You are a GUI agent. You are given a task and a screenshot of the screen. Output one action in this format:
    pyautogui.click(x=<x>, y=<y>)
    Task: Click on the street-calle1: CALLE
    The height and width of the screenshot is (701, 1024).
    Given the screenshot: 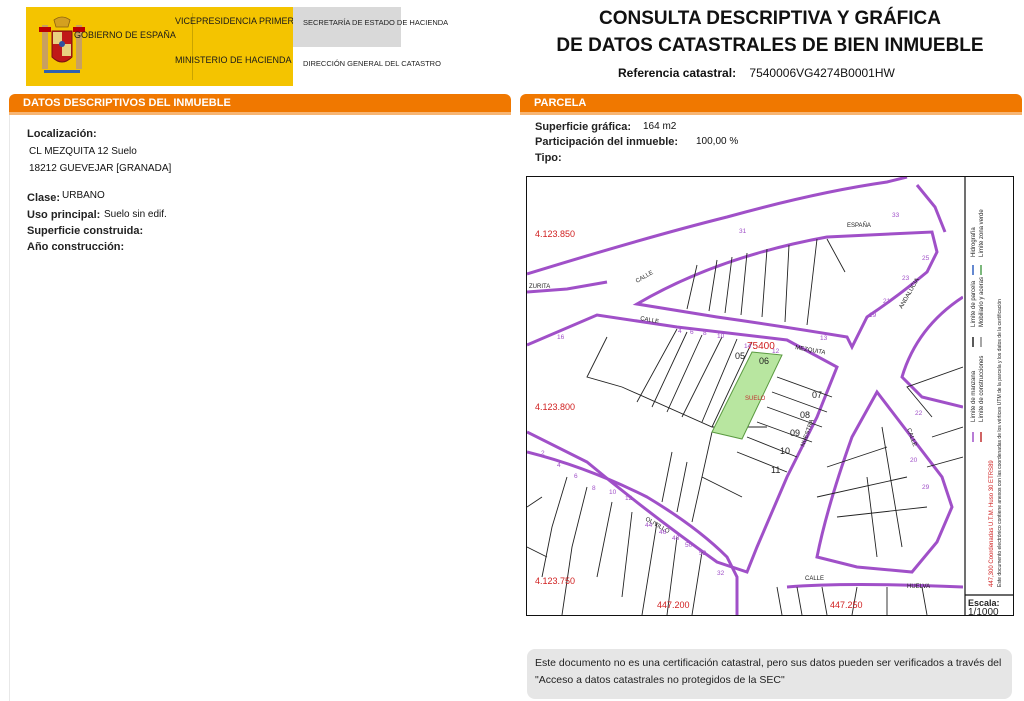 What is the action you would take?
    pyautogui.click(x=644, y=277)
    